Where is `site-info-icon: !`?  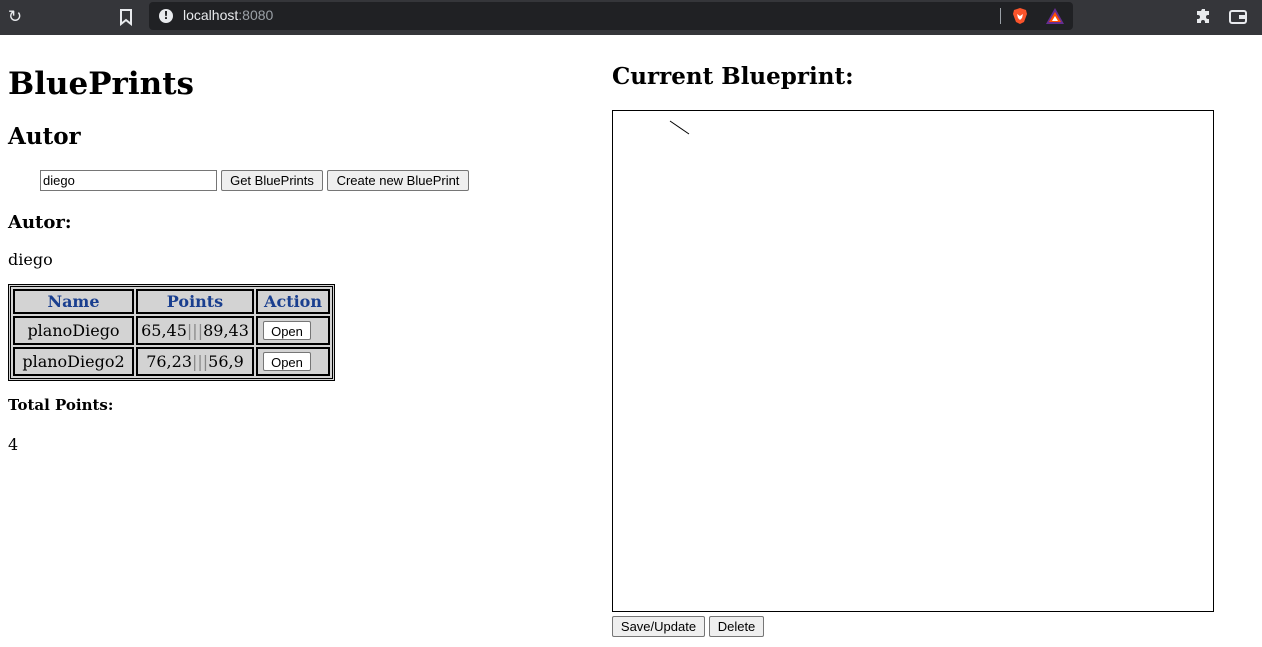
site-info-icon: ! is located at coordinates (166, 16).